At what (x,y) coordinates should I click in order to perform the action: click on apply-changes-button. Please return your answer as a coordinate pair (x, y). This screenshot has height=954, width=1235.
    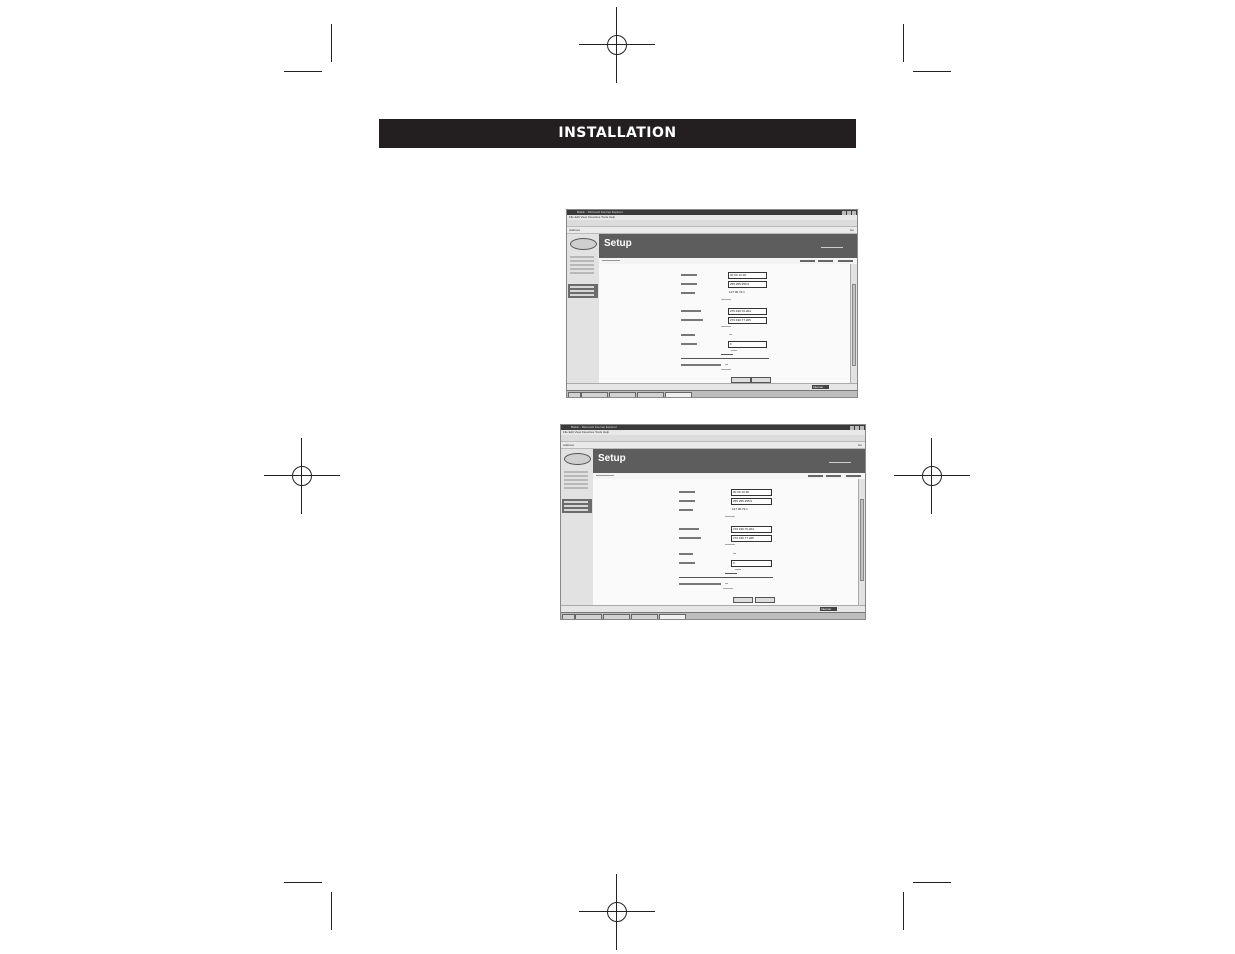
    Looking at the image, I should click on (765, 600).